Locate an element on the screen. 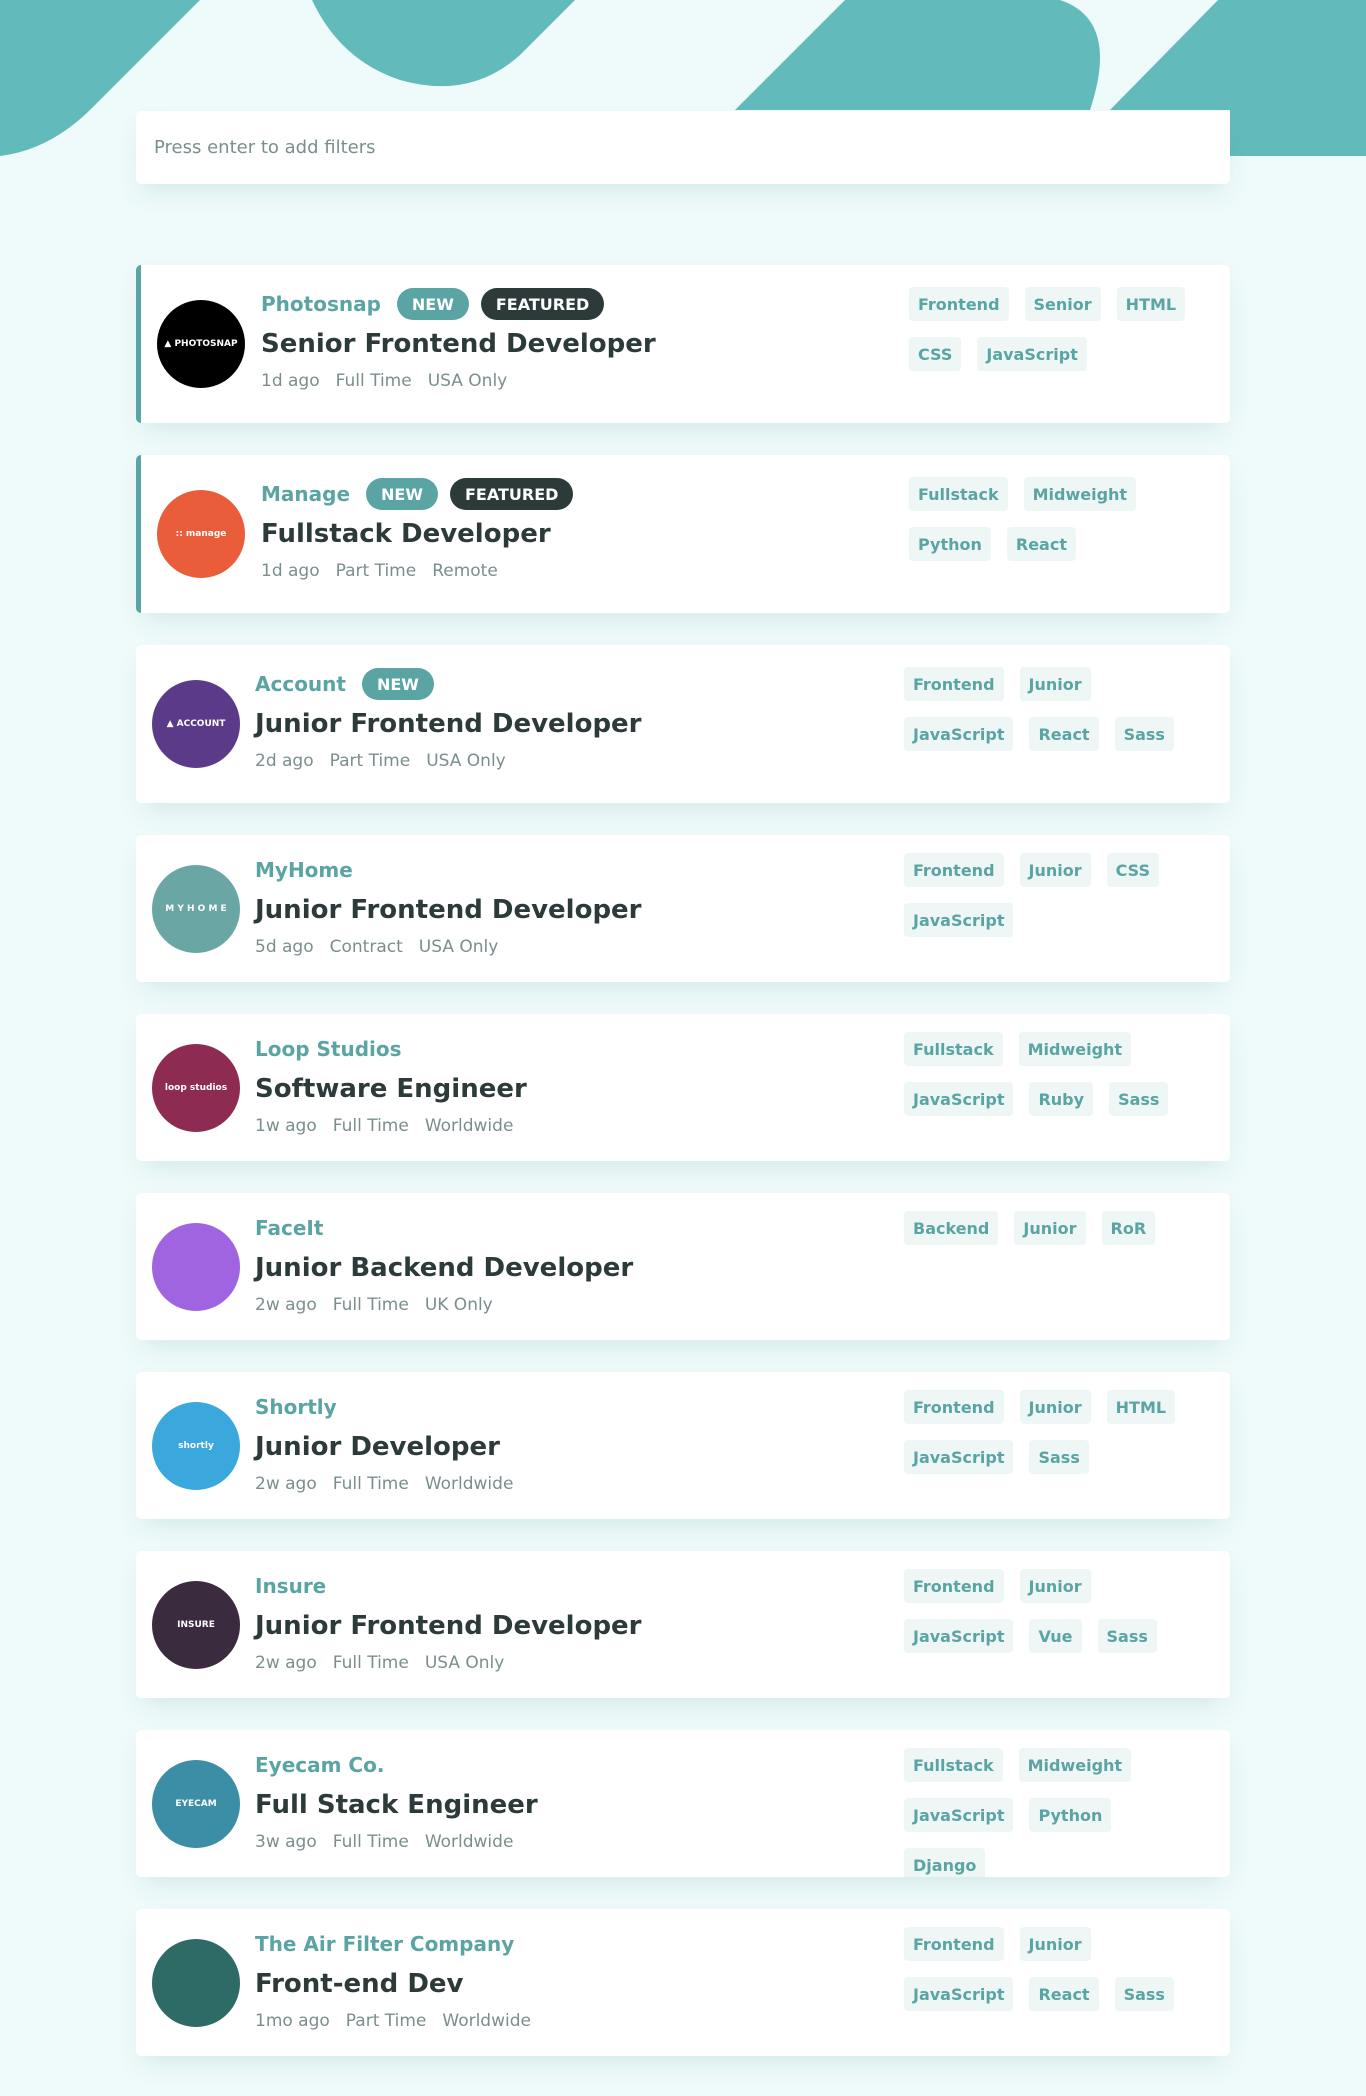 This screenshot has width=1366, height=2096. job-location: UK Only is located at coordinates (458, 1305).